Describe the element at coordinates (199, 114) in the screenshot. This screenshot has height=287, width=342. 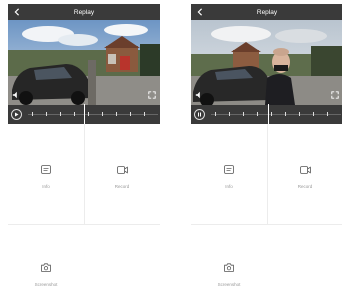
I see `pause-button` at that location.